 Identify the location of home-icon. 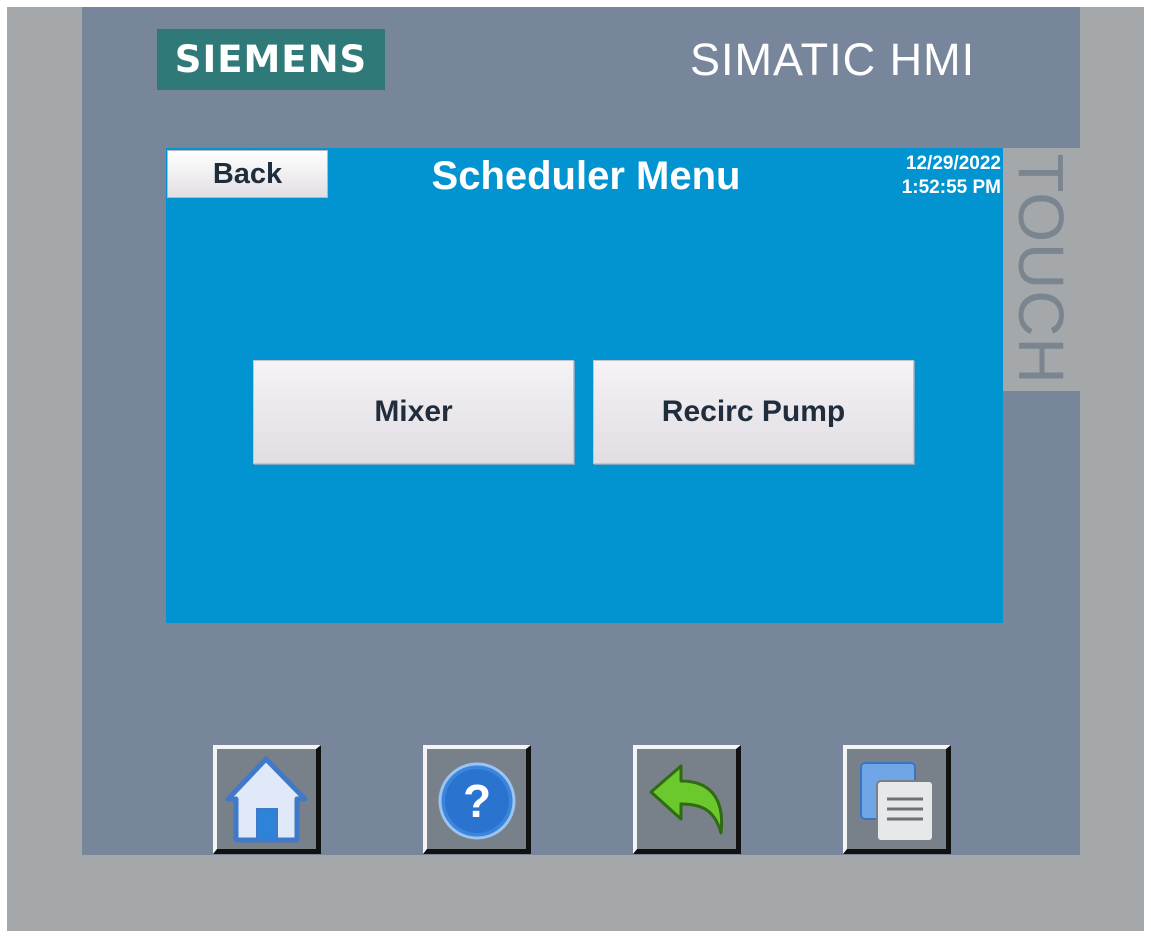
(266, 799).